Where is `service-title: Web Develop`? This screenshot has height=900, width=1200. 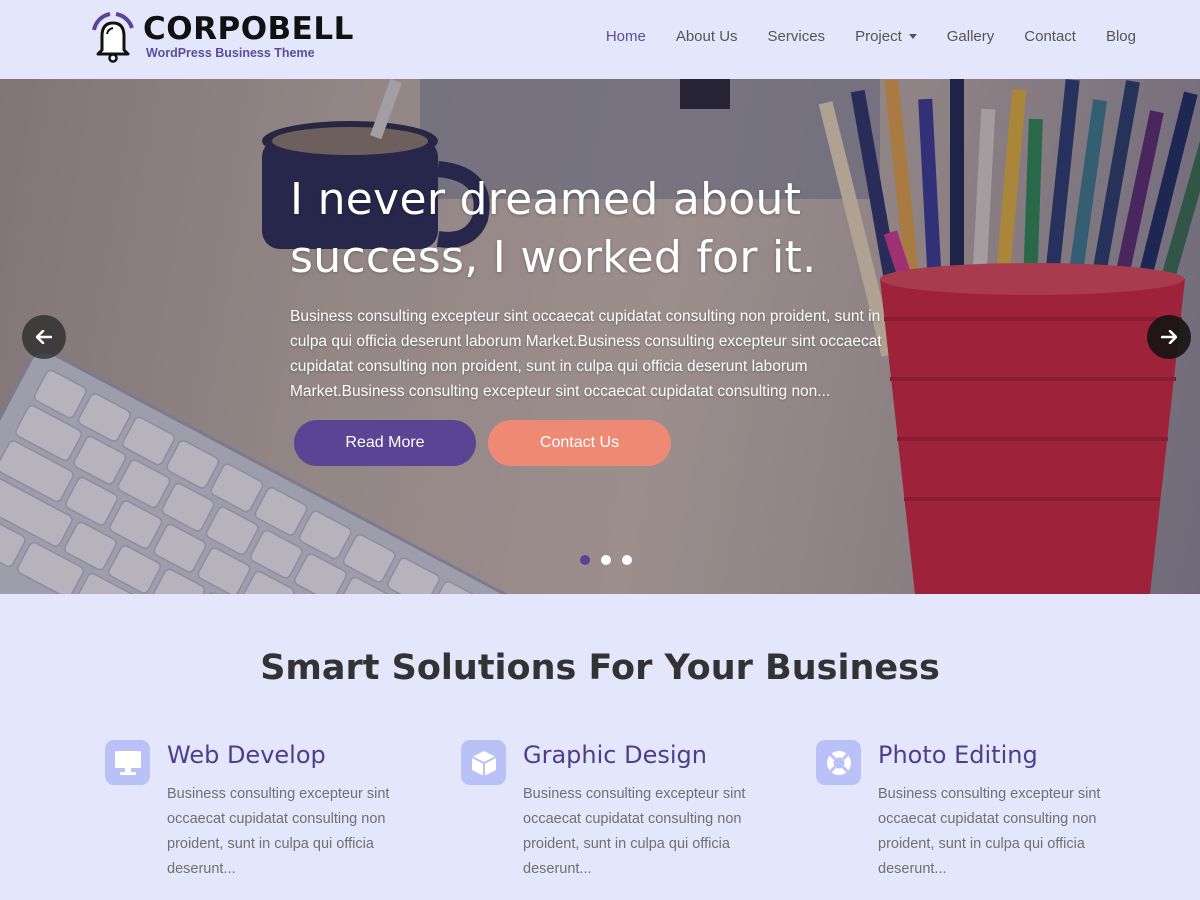 service-title: Web Develop is located at coordinates (246, 755).